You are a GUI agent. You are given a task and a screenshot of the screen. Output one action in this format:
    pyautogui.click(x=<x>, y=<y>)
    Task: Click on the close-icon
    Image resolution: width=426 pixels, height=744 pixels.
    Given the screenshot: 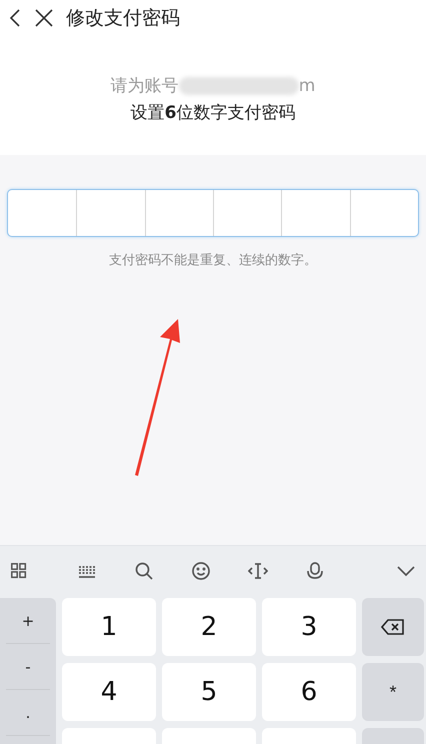 What is the action you would take?
    pyautogui.click(x=44, y=18)
    